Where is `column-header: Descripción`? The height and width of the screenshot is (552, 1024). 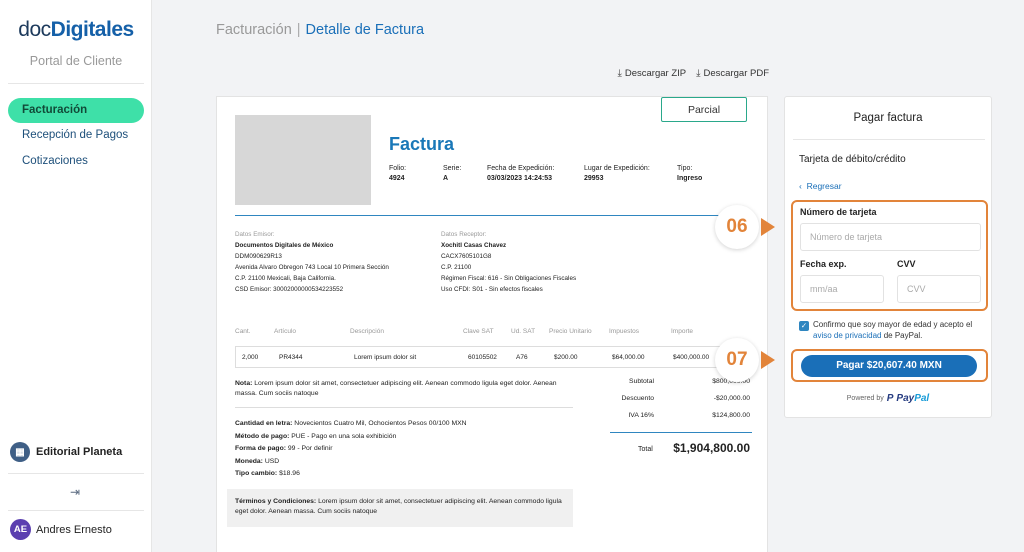
column-header: Descripción is located at coordinates (367, 331).